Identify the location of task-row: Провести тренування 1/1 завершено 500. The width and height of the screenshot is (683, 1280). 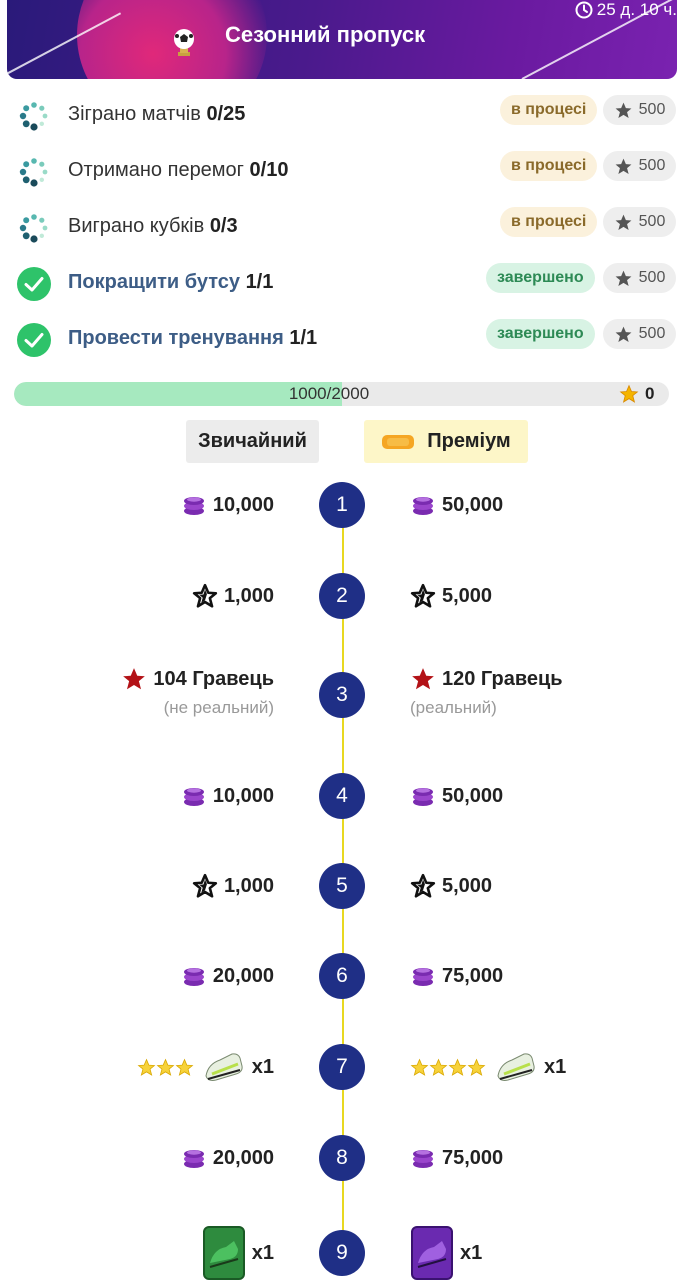
(341, 340).